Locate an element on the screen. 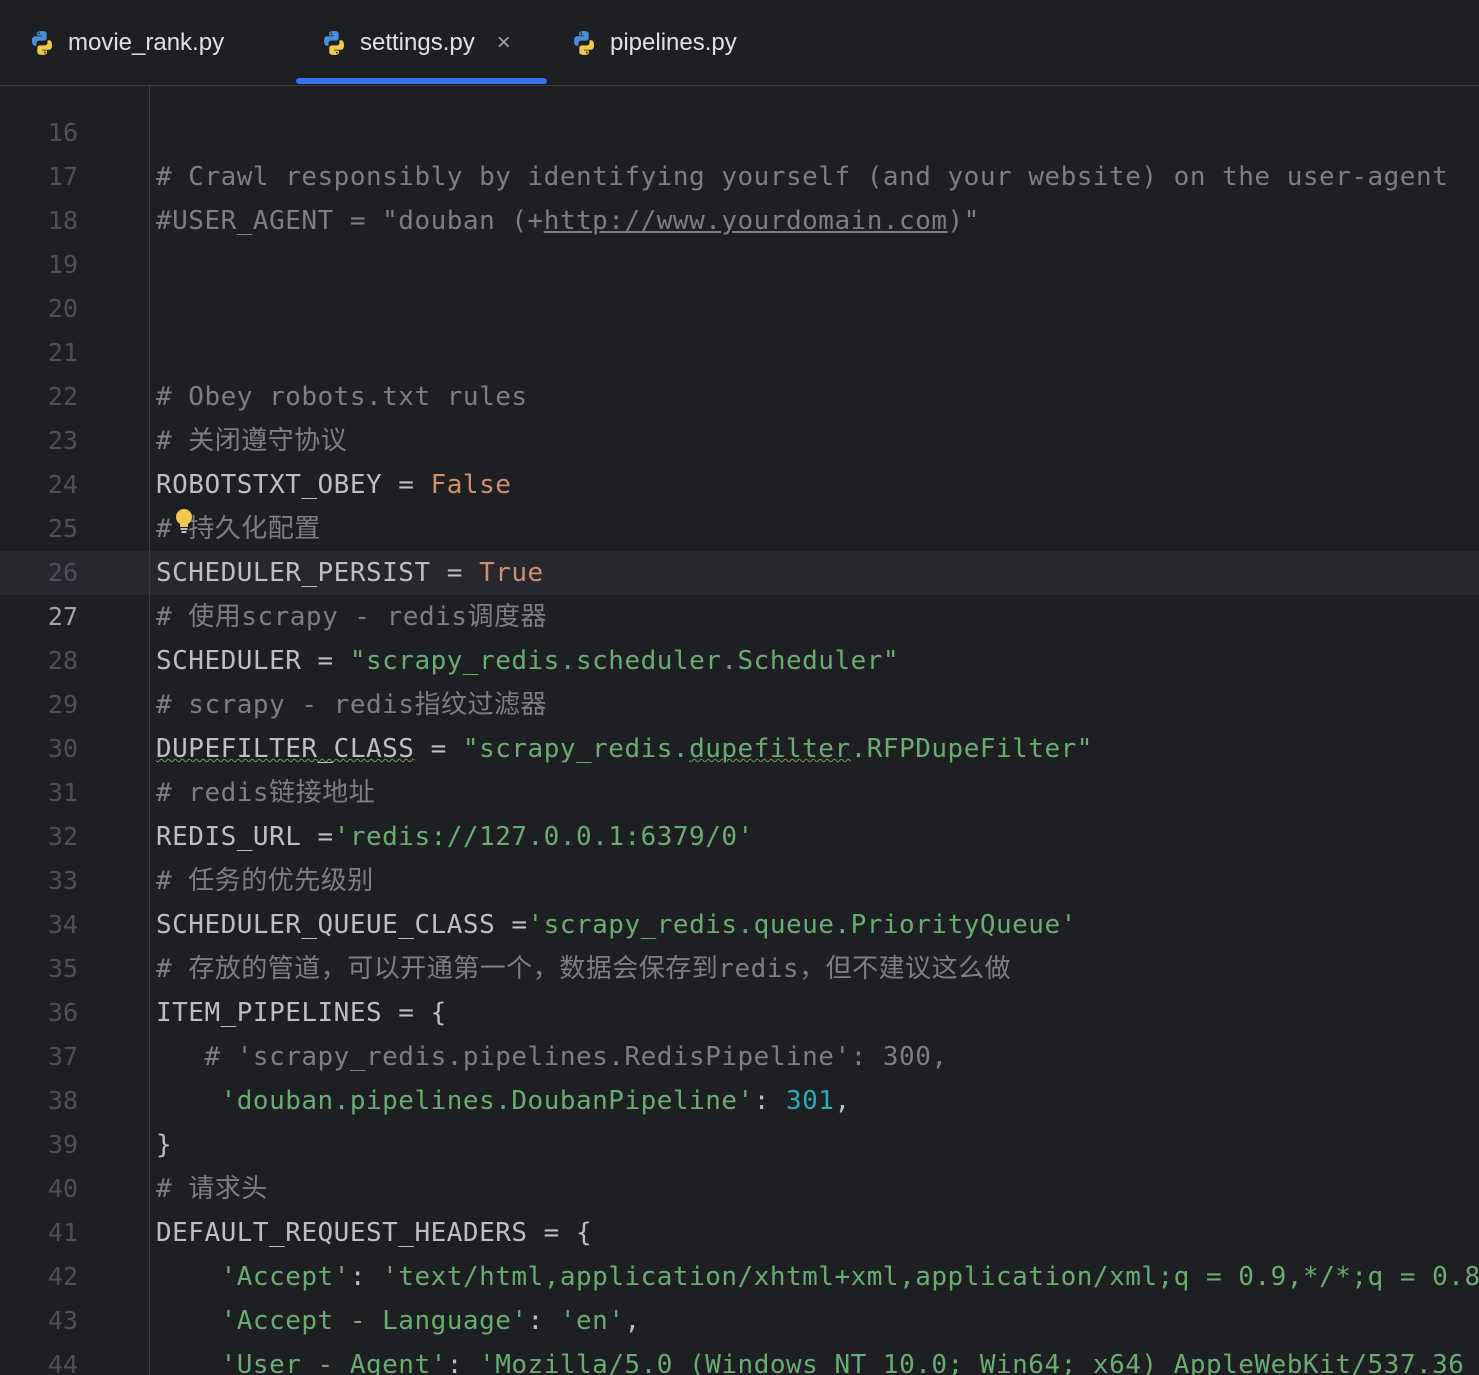  code-line: 35 ITEM_PIPELINES = { is located at coordinates (739, 965).